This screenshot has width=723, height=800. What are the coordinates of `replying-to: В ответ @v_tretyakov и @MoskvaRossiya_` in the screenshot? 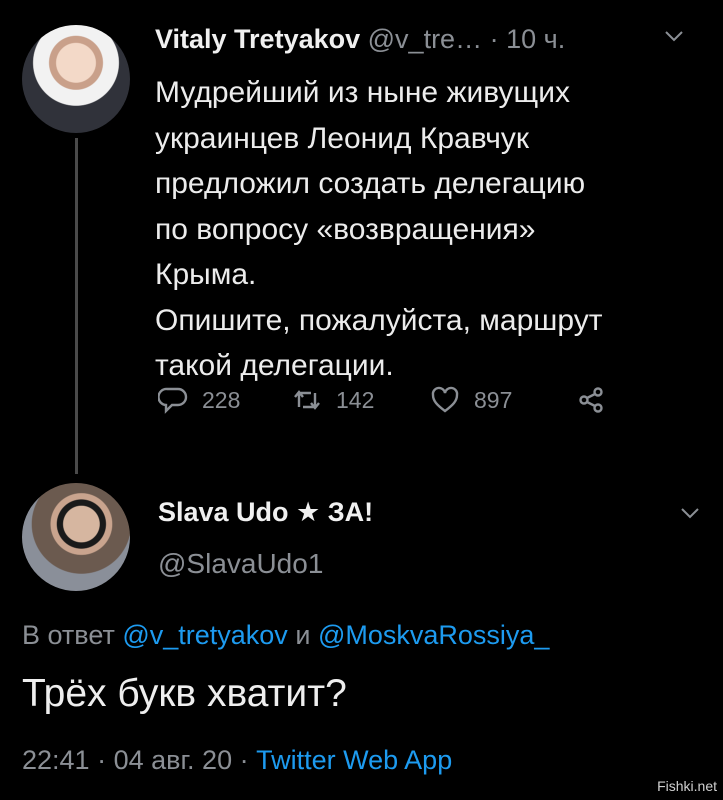 It's located at (285, 635).